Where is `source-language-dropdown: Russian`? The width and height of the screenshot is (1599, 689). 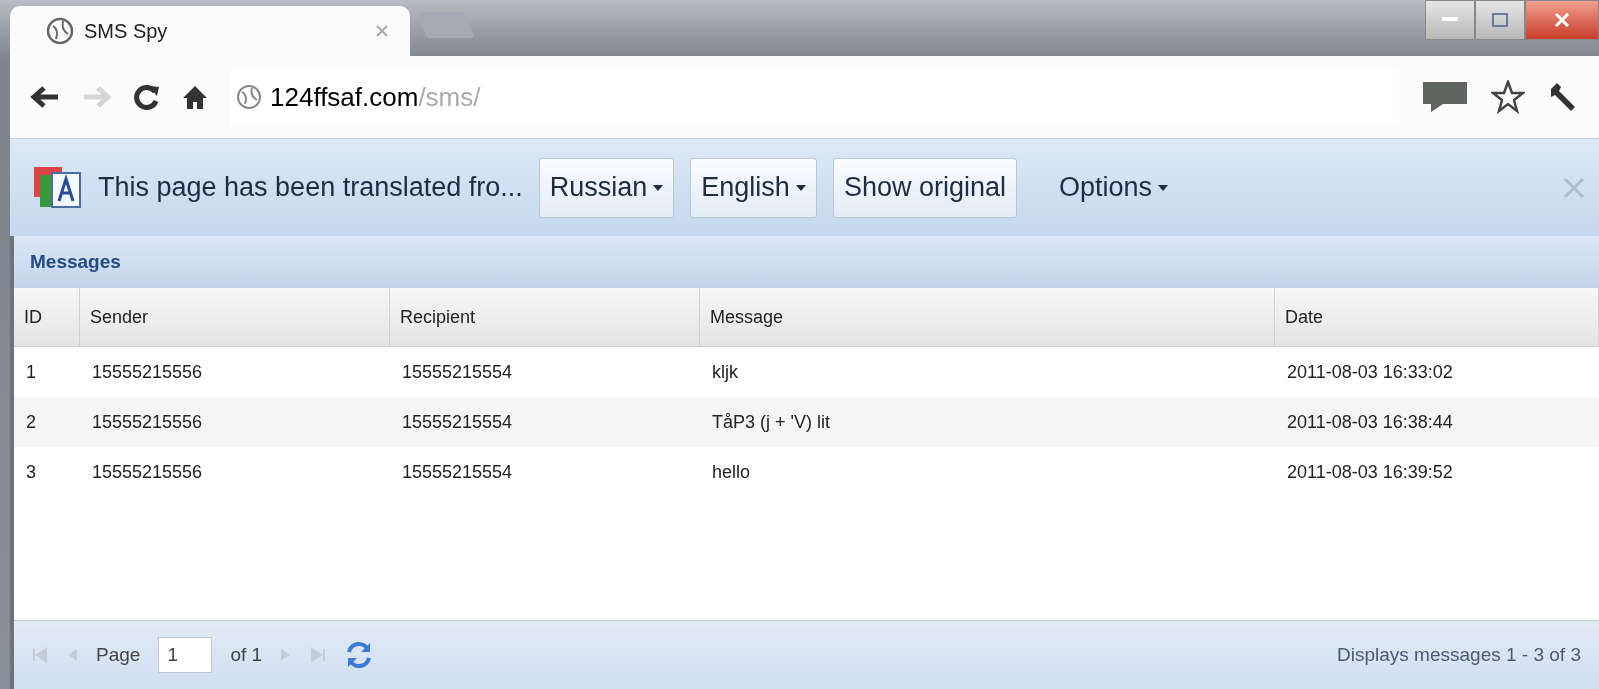
source-language-dropdown: Russian is located at coordinates (606, 187).